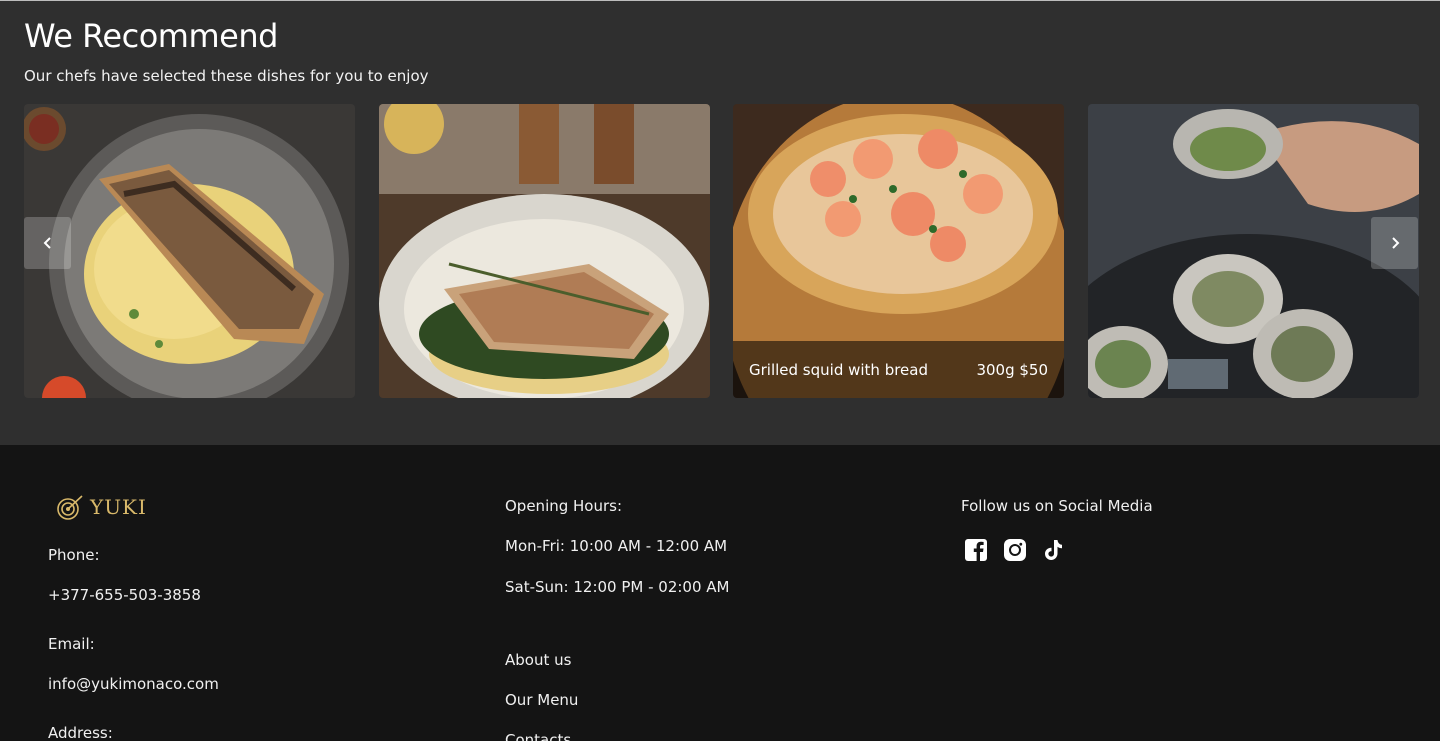 Image resolution: width=1440 pixels, height=741 pixels. I want to click on social-label: Follow us on Social Media, so click(1057, 506).